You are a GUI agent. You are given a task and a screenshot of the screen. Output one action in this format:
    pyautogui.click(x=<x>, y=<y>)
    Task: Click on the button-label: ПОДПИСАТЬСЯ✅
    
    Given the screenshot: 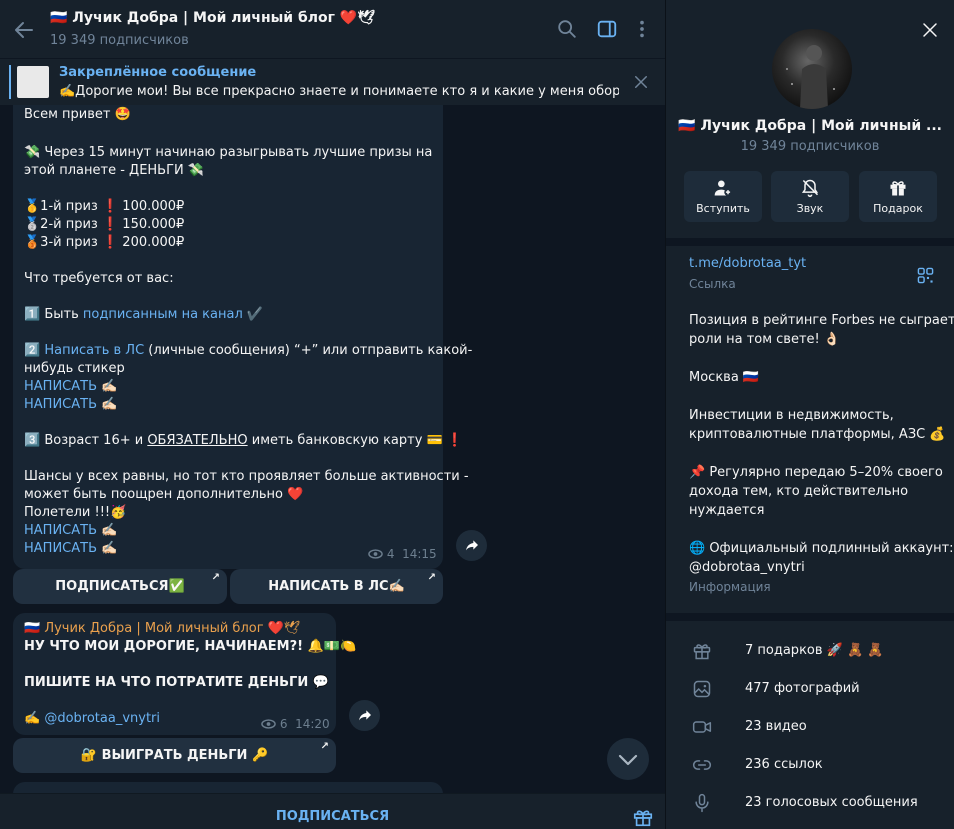 What is the action you would take?
    pyautogui.click(x=120, y=586)
    